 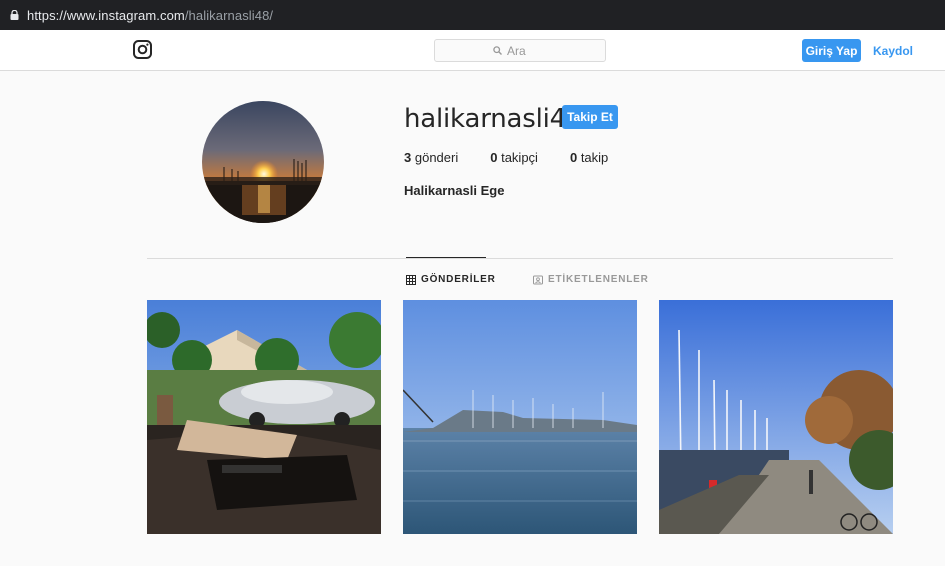 I want to click on marina-promenade-photo, so click(x=776, y=417).